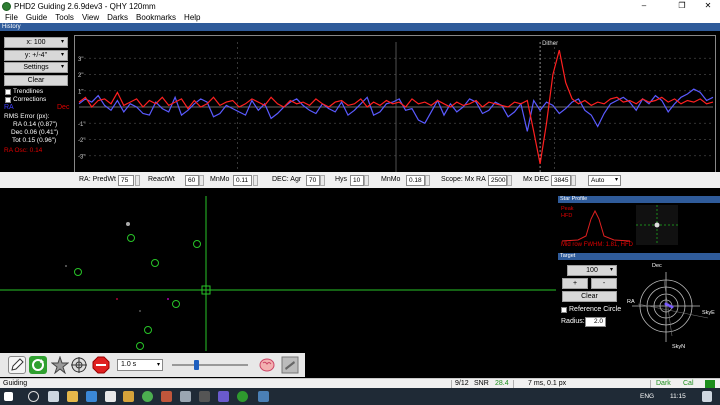 Image resolution: width=720 pixels, height=405 pixels. Describe the element at coordinates (60, 365) in the screenshot. I see `auto-select-star-button` at that location.